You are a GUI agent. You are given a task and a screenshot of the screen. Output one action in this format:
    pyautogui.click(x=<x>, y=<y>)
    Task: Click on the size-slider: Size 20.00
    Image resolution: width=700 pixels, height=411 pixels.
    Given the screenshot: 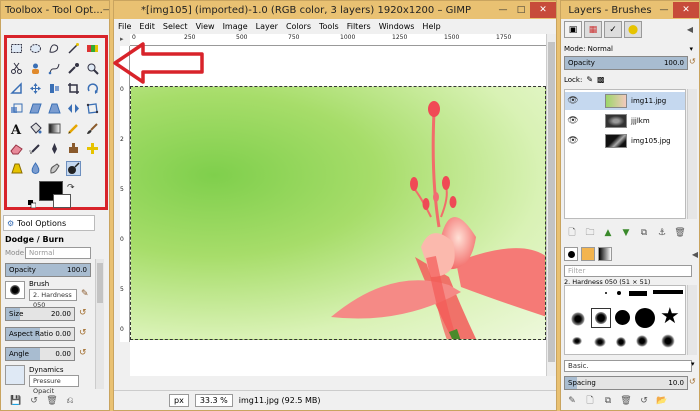 What is the action you would take?
    pyautogui.click(x=40, y=314)
    